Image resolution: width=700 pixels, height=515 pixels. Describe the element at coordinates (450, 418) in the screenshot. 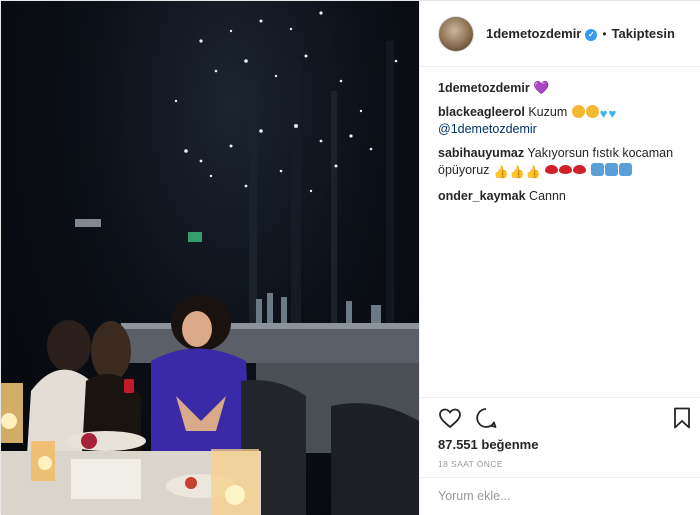

I see `heart-icon` at that location.